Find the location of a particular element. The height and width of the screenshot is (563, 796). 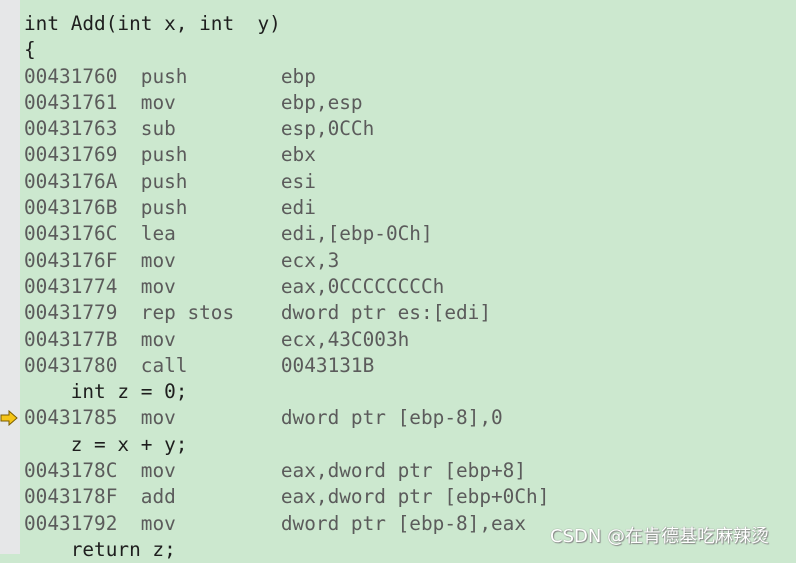

breakpoint-gutter is located at coordinates (10, 277).